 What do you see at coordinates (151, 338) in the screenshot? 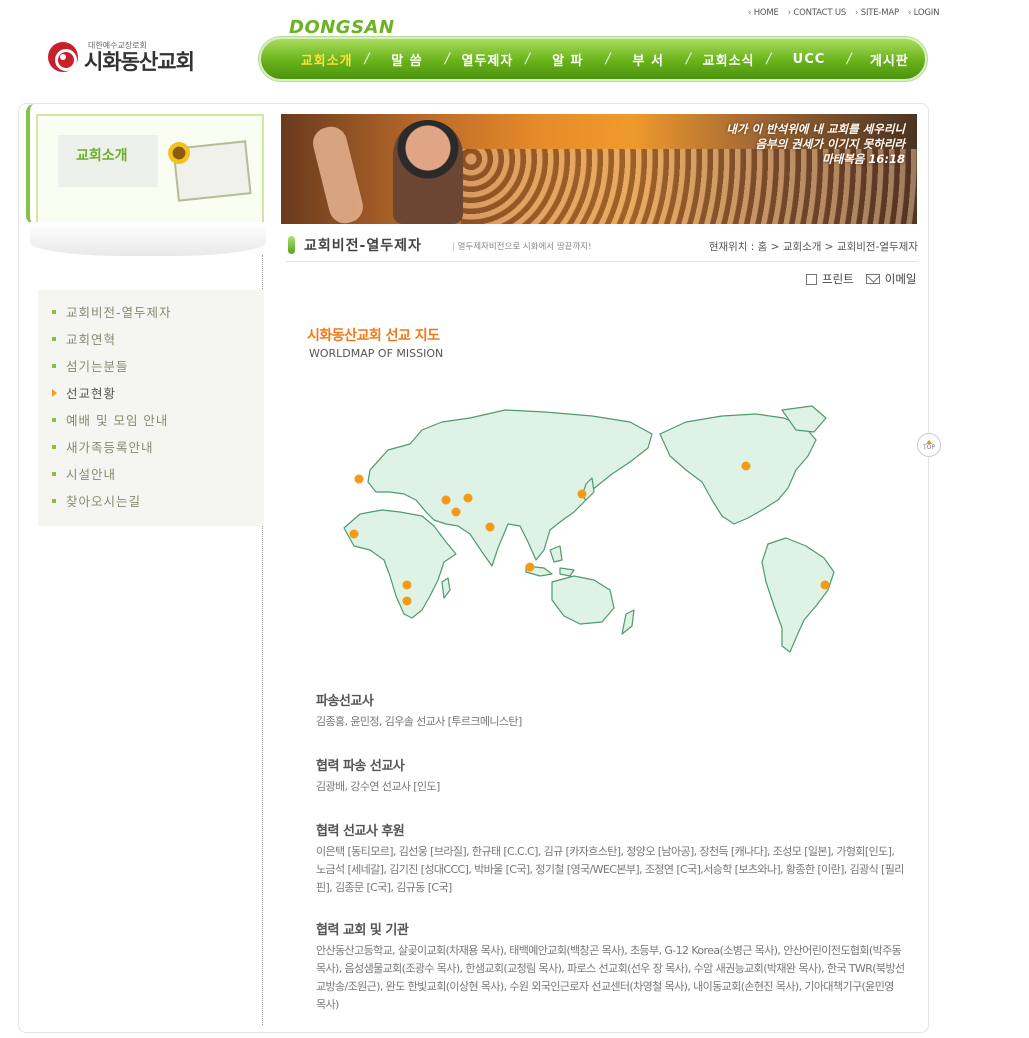
I see `sidebar-item-history: 교회연혁` at bounding box center [151, 338].